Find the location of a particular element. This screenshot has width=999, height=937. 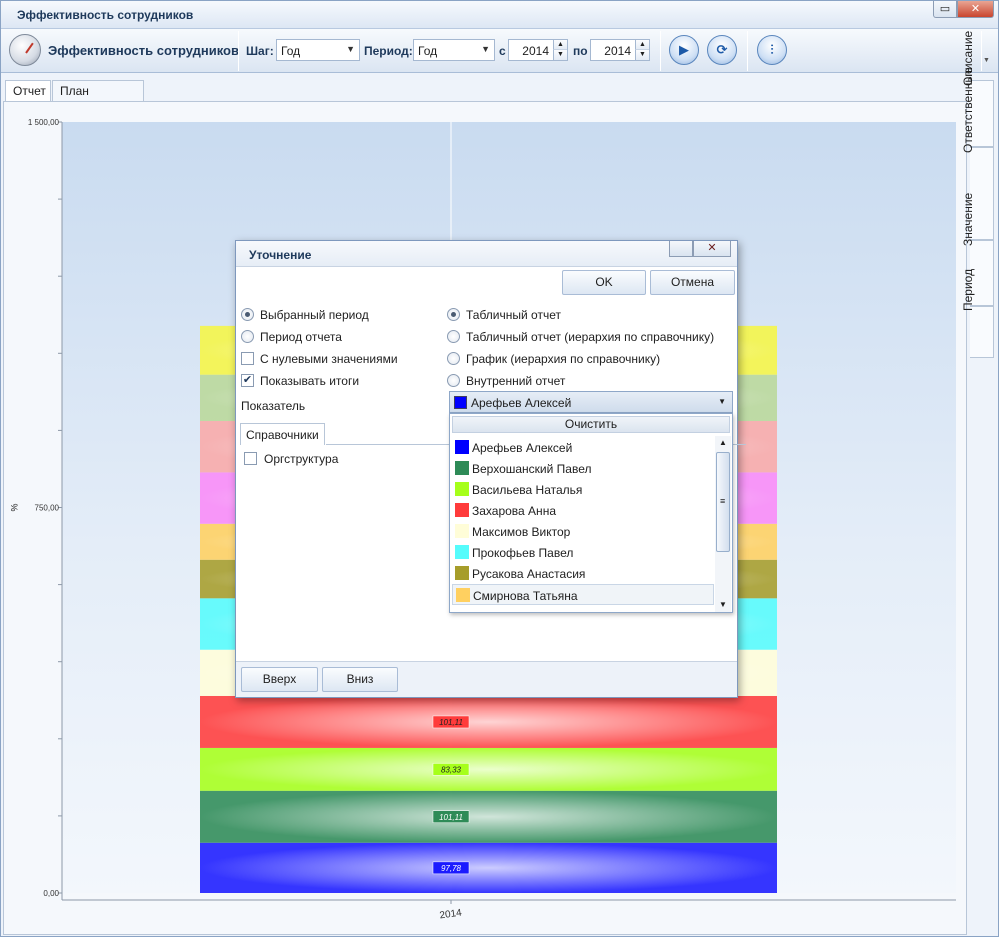

step-label: Шаг: is located at coordinates (260, 51).